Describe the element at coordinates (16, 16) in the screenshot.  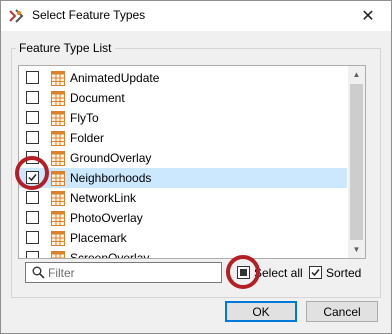
I see `fme-workbench-icon` at that location.